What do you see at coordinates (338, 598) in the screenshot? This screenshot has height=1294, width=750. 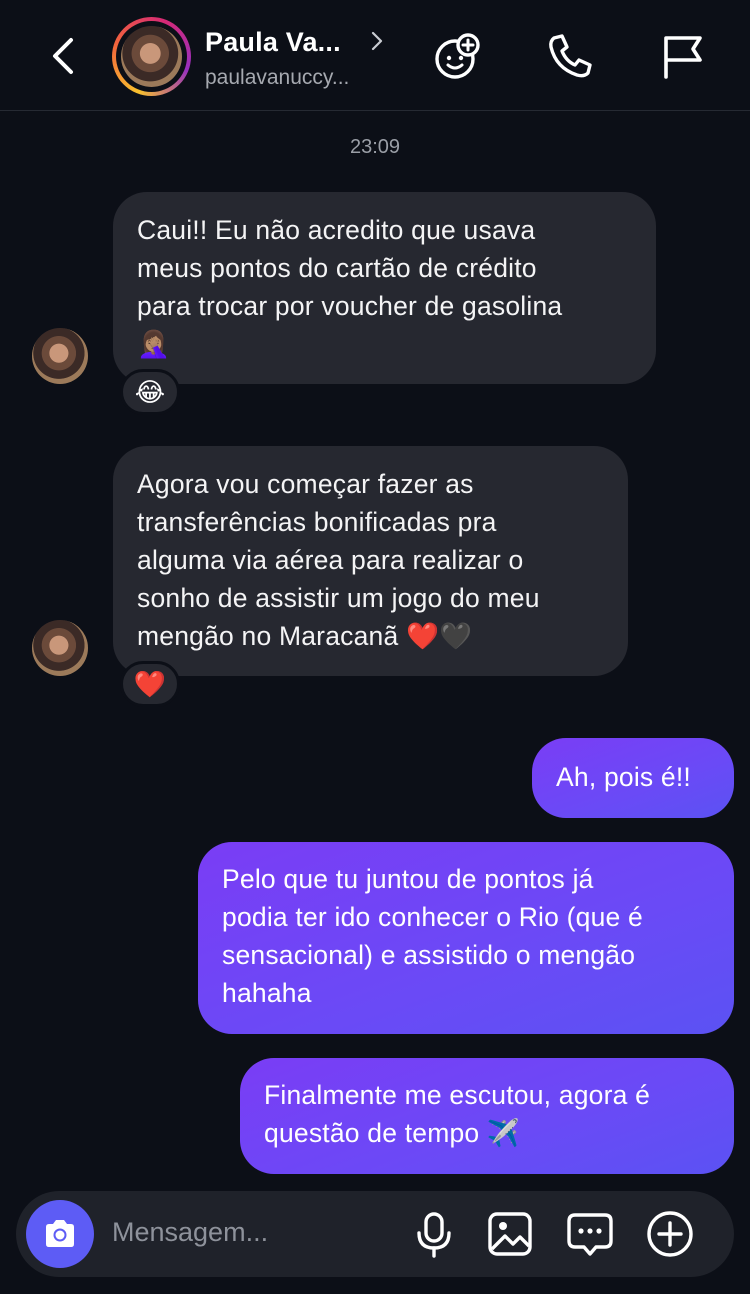 I see `message-line: sonho de assistir um jogo do meu` at bounding box center [338, 598].